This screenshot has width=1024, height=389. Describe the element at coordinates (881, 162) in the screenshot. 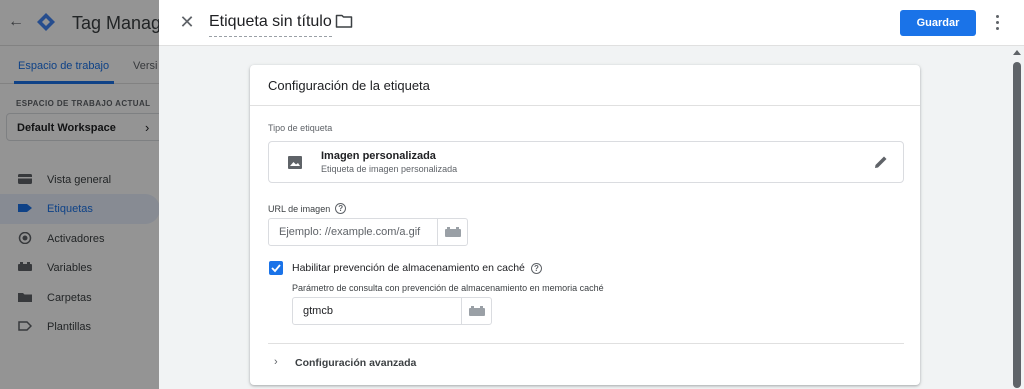

I see `edit-pencil-icon` at that location.